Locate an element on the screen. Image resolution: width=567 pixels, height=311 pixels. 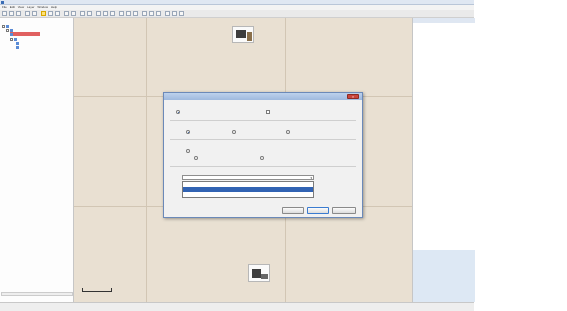
visible-layers-checkbox is located at coordinates (268, 112).